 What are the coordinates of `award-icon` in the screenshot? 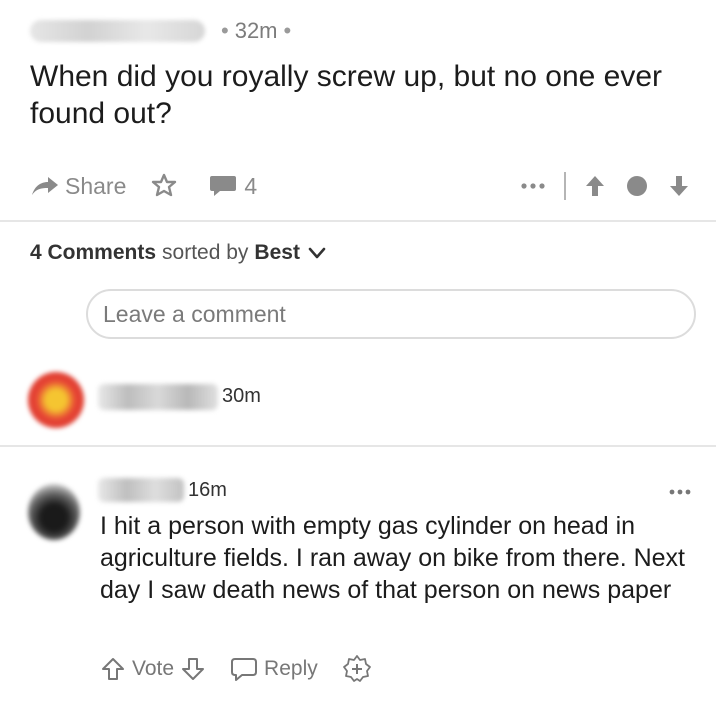 It's located at (164, 186).